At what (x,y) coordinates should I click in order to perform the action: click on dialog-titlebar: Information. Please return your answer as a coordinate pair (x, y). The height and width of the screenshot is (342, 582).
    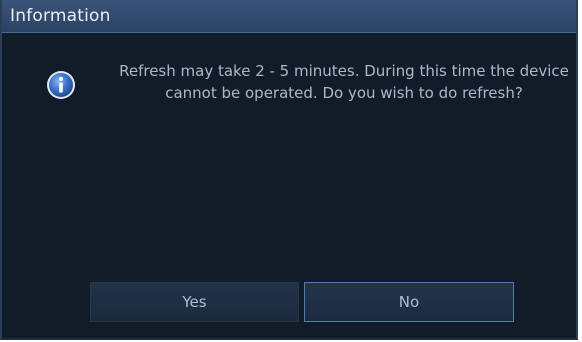
    Looking at the image, I should click on (289, 16).